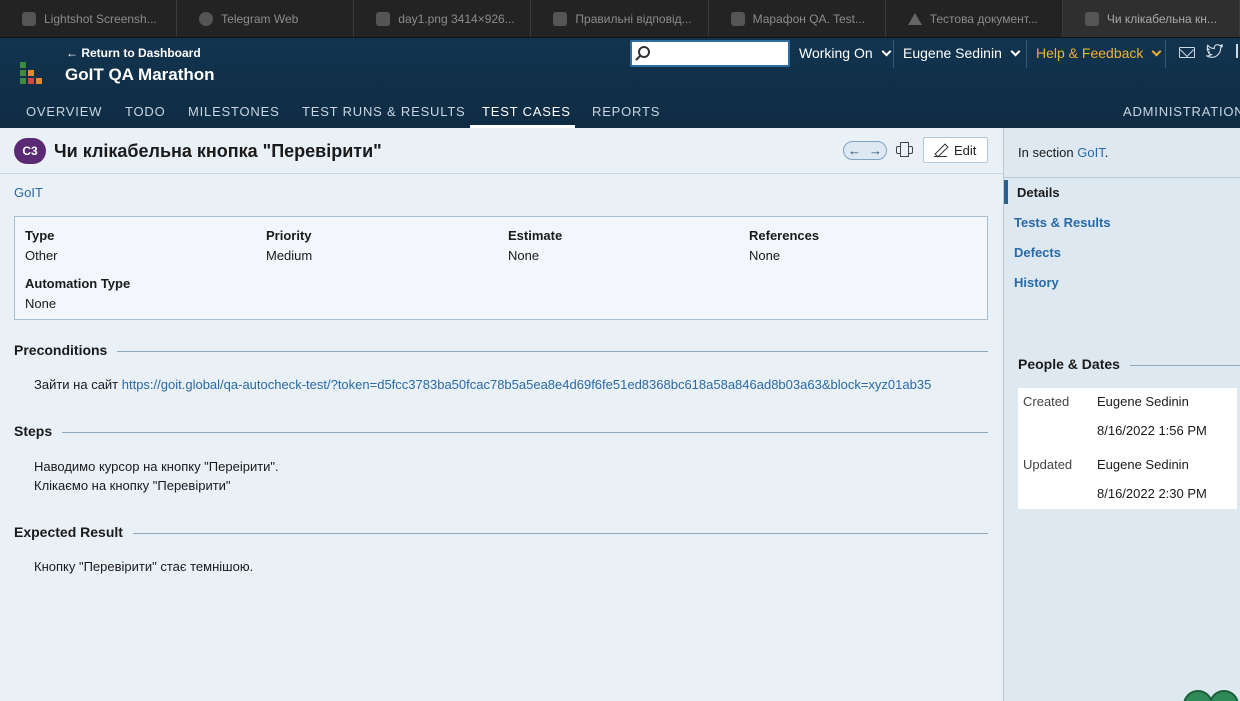 Image resolution: width=1240 pixels, height=701 pixels. I want to click on pencil-icon, so click(940, 150).